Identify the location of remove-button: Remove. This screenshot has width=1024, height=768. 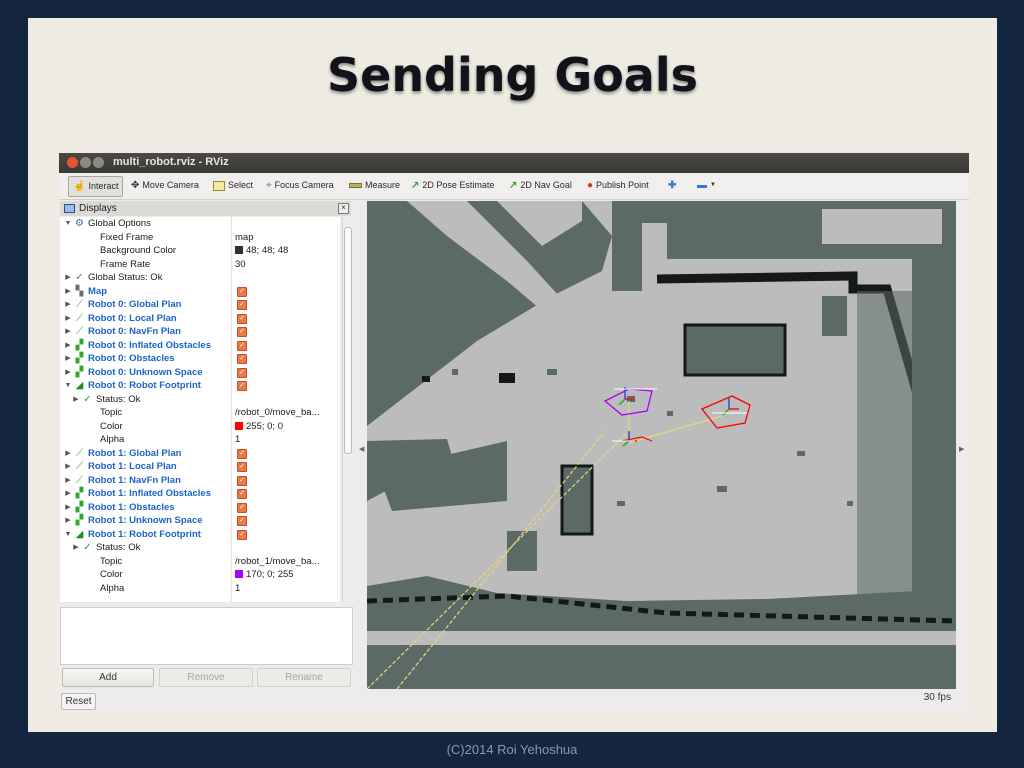
(206, 677).